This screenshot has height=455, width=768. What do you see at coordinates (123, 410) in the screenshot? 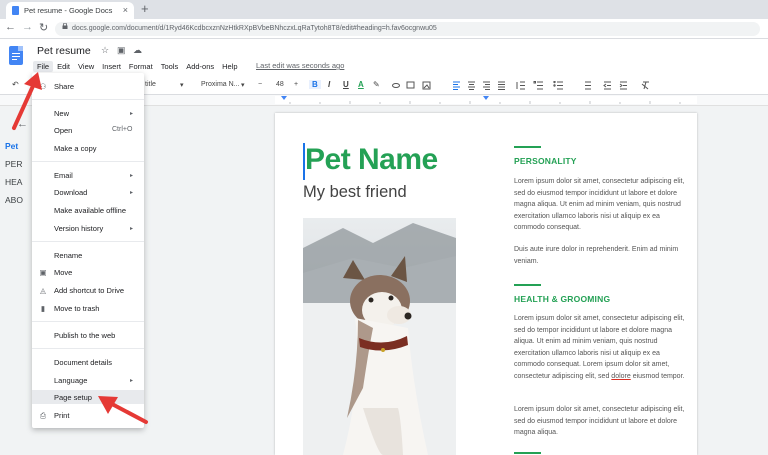
I see `annotation-arrow-page-setup` at bounding box center [123, 410].